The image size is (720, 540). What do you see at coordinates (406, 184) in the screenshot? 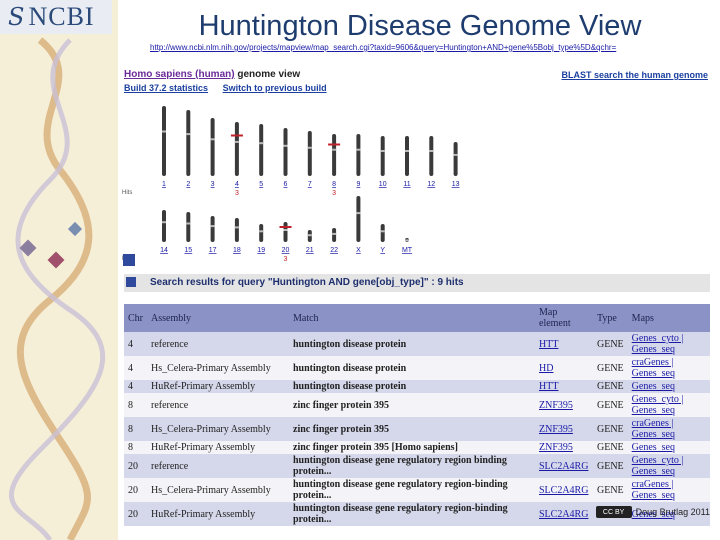
I see `chromosome-label: 11` at bounding box center [406, 184].